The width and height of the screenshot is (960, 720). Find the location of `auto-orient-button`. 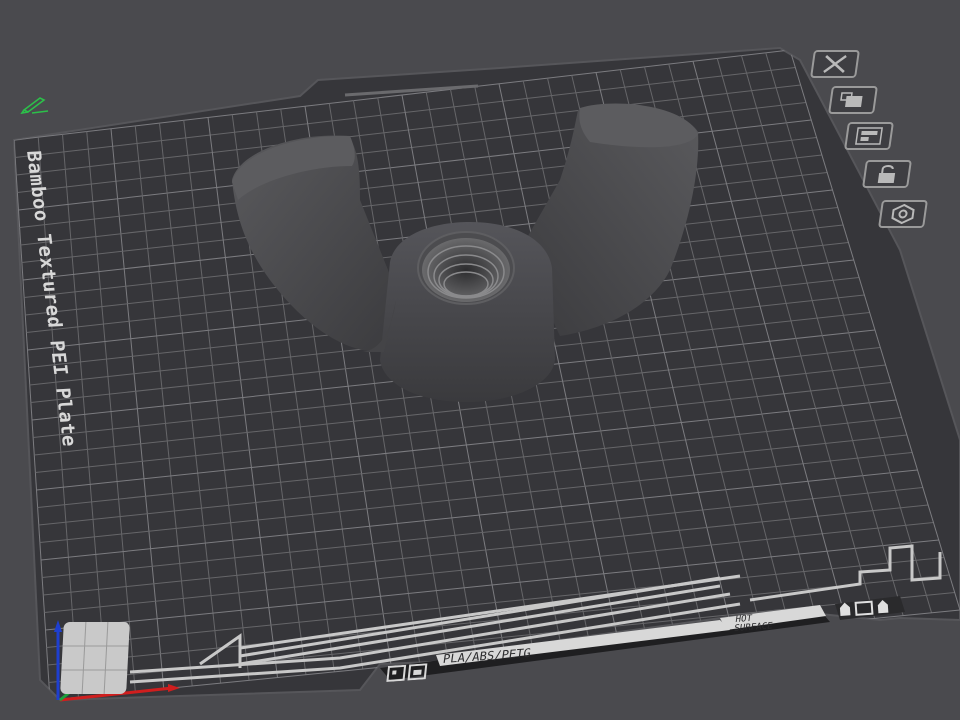

auto-orient-button is located at coordinates (869, 136).